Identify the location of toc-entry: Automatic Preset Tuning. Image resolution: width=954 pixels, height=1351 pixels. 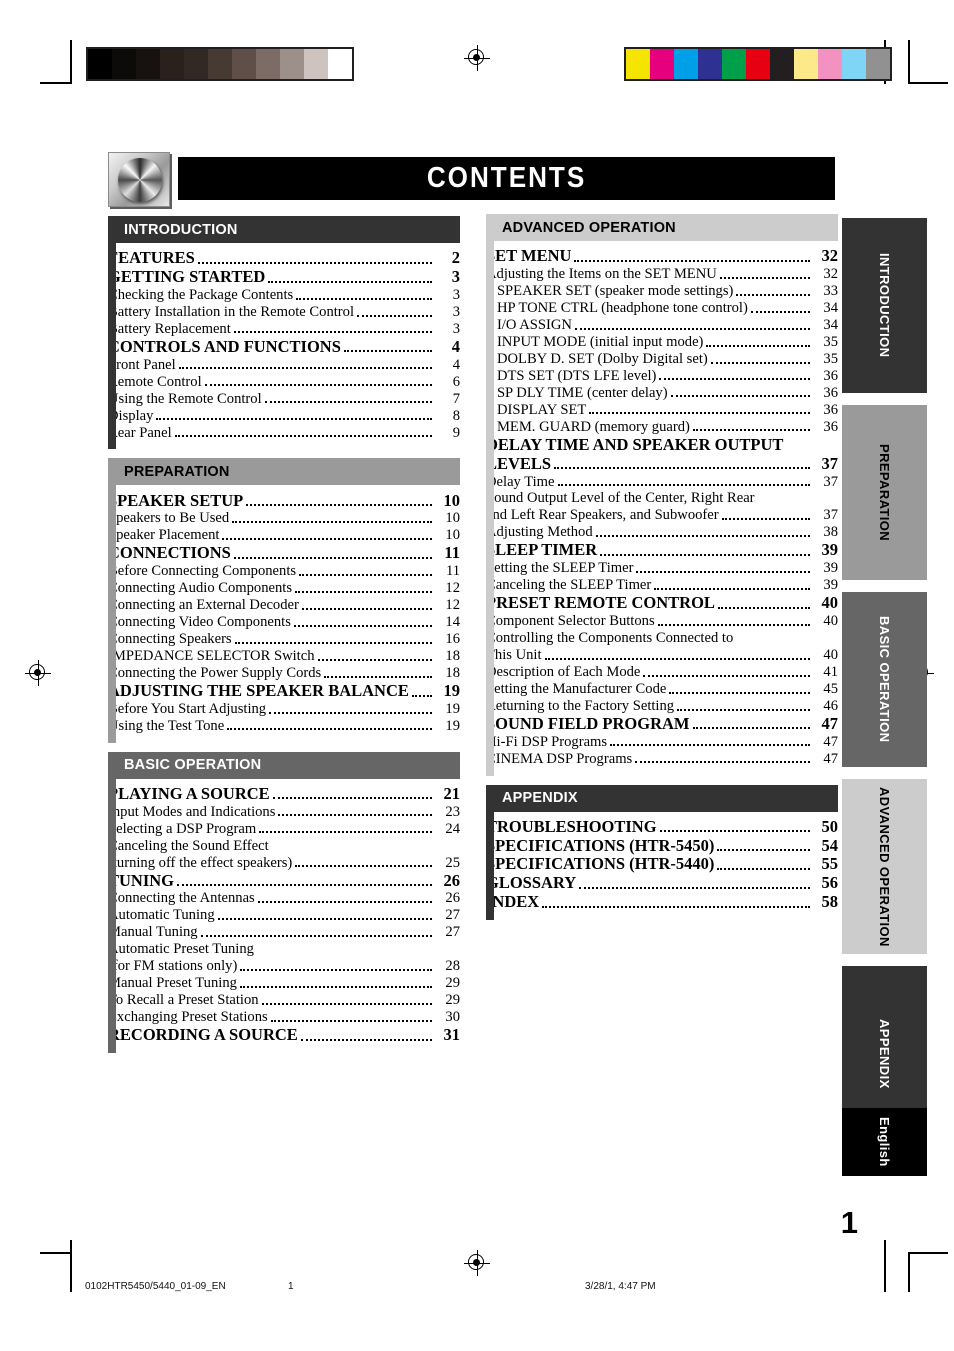
(284, 949).